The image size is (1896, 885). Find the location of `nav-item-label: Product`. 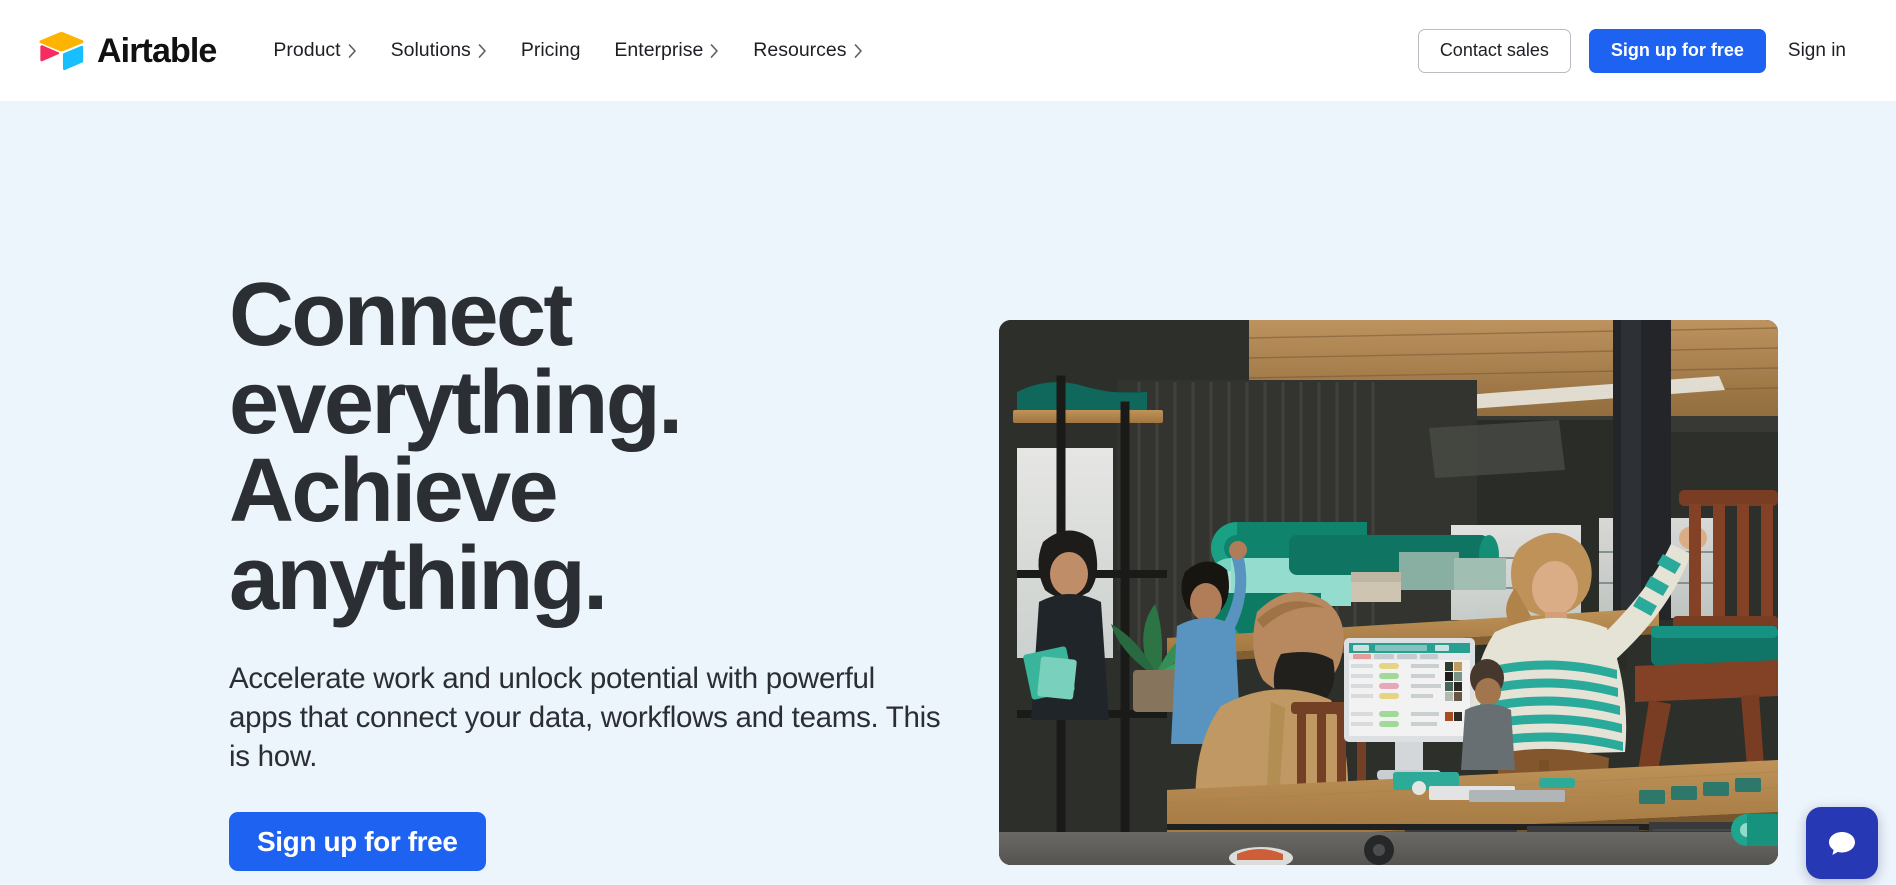

nav-item-label: Product is located at coordinates (307, 49).